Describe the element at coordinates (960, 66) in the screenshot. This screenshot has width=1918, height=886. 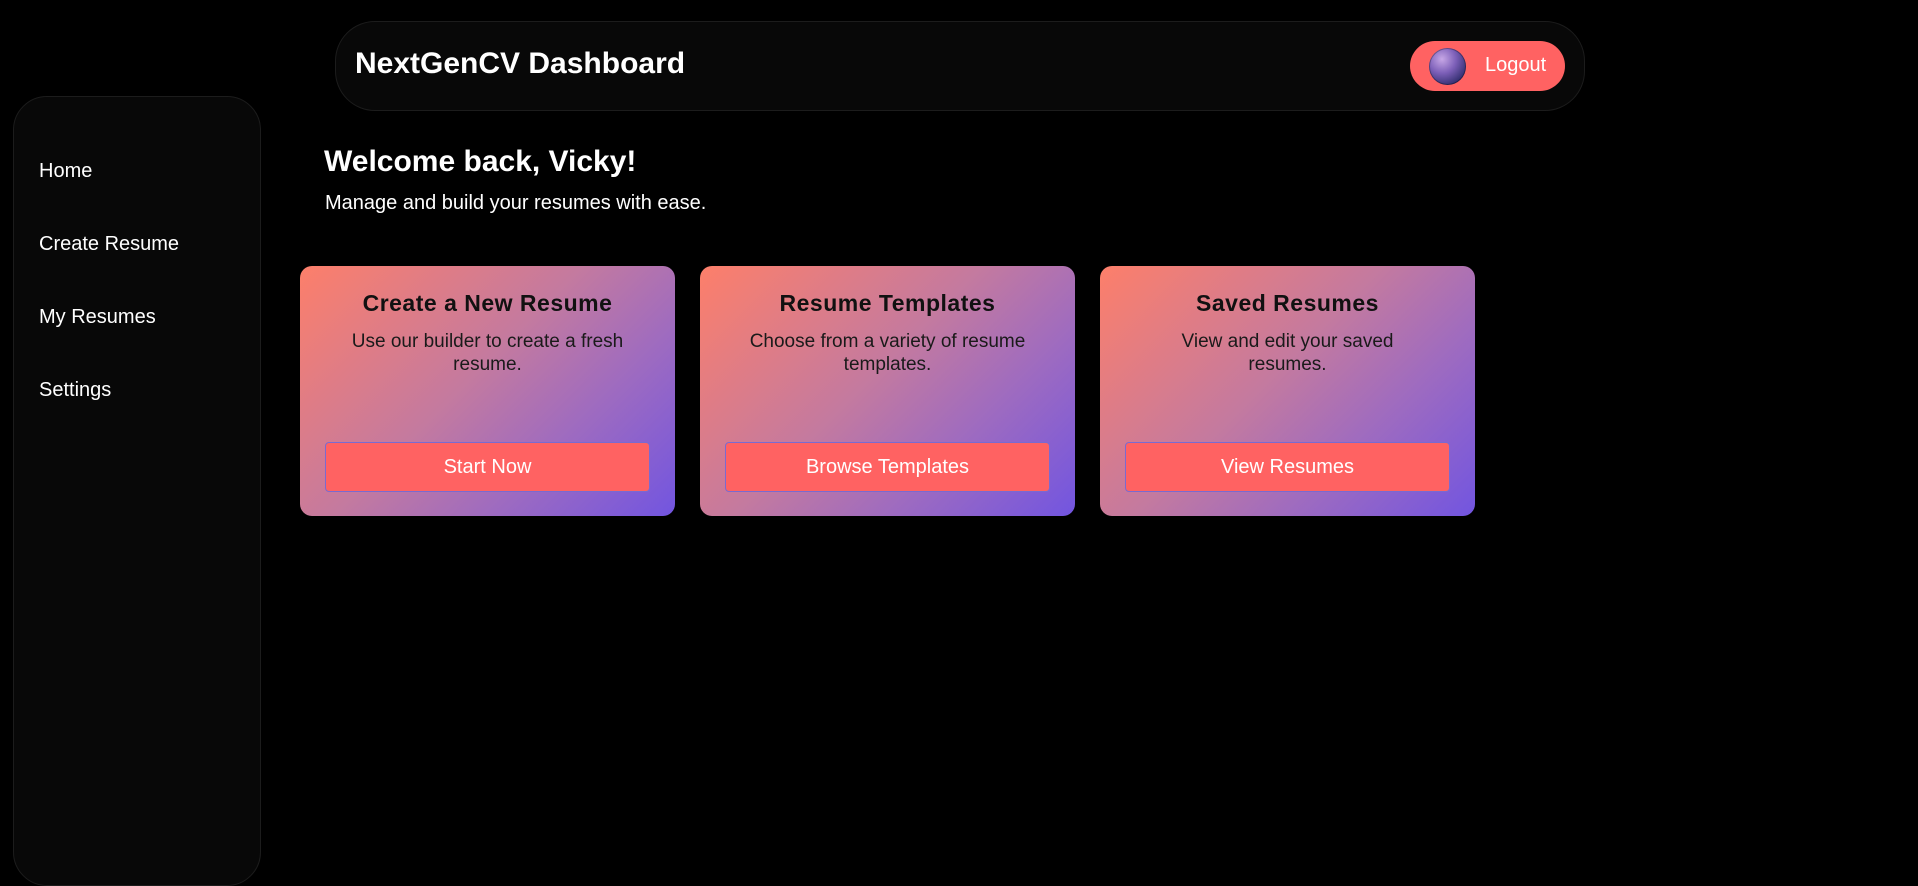
I see `top-header: NextGenCV Dashboard Logout` at that location.